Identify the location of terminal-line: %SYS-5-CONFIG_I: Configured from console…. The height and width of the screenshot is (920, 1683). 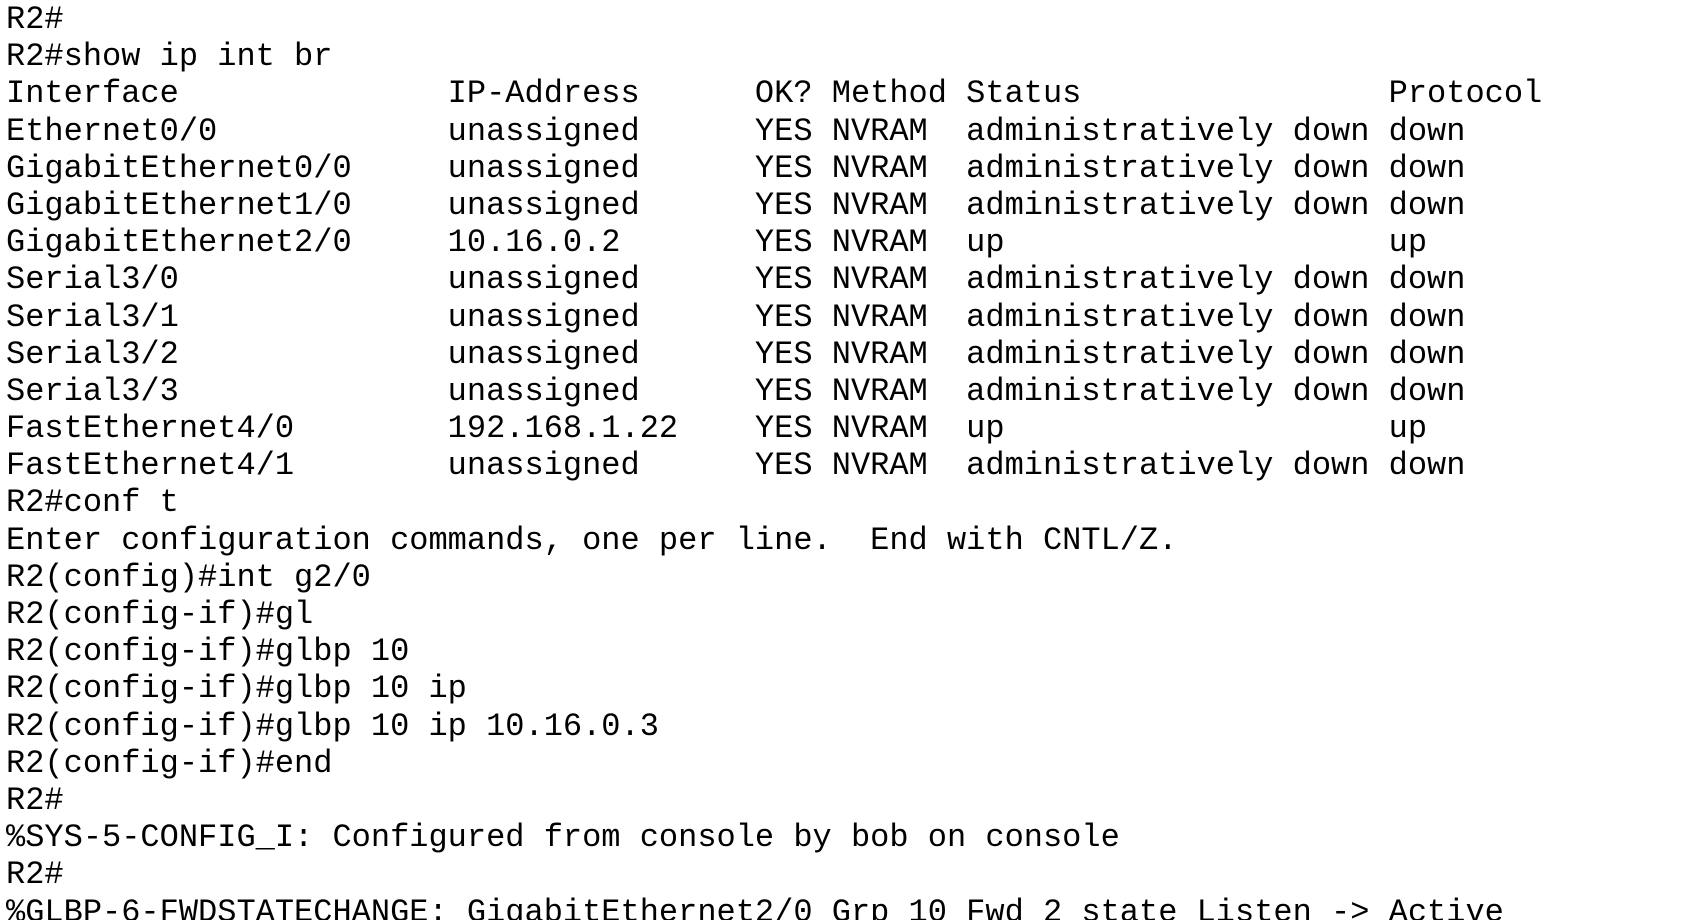
(563, 838).